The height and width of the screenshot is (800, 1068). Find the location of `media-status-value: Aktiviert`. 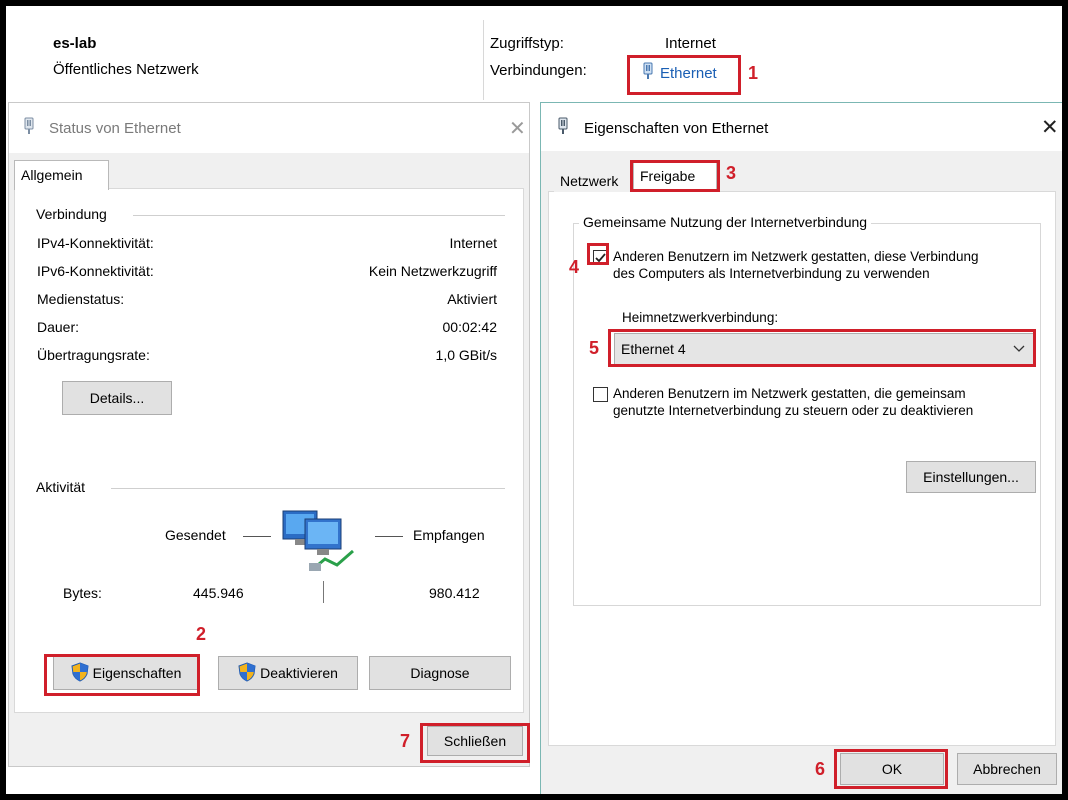

media-status-value: Aktiviert is located at coordinates (472, 299).